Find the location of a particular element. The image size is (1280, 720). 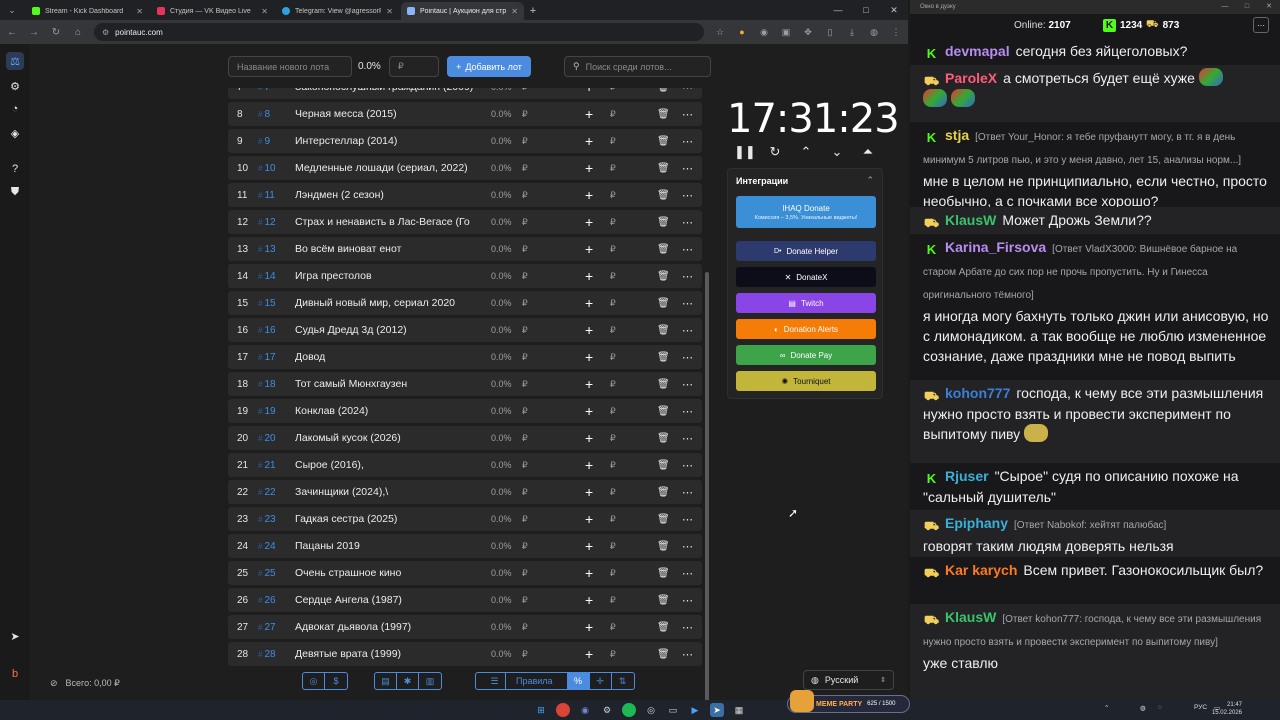

github-icon: ◎ is located at coordinates (314, 681).